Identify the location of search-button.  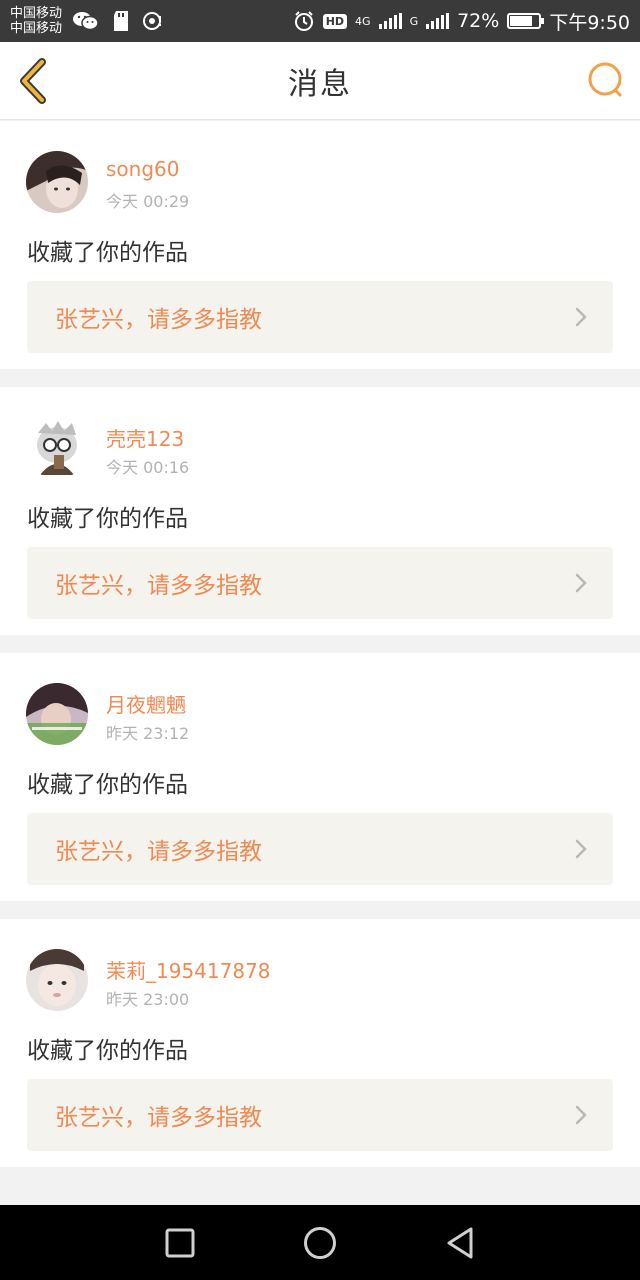
(606, 80).